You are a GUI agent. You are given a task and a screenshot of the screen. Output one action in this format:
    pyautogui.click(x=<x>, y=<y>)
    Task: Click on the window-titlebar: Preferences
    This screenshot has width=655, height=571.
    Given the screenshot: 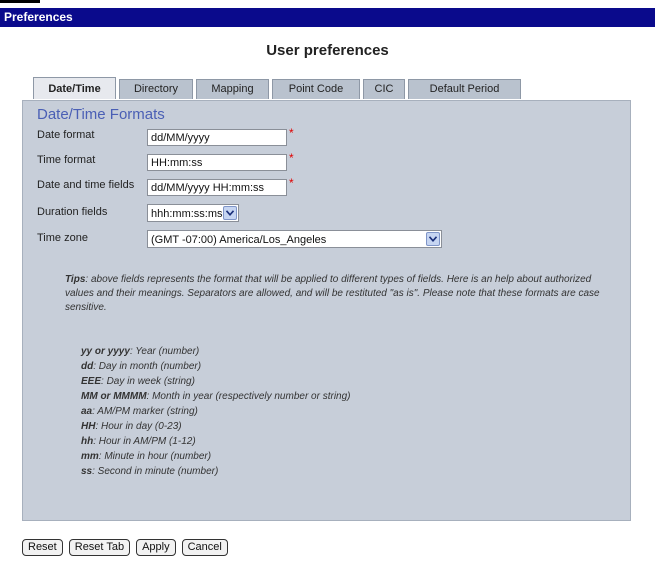 What is the action you would take?
    pyautogui.click(x=327, y=17)
    